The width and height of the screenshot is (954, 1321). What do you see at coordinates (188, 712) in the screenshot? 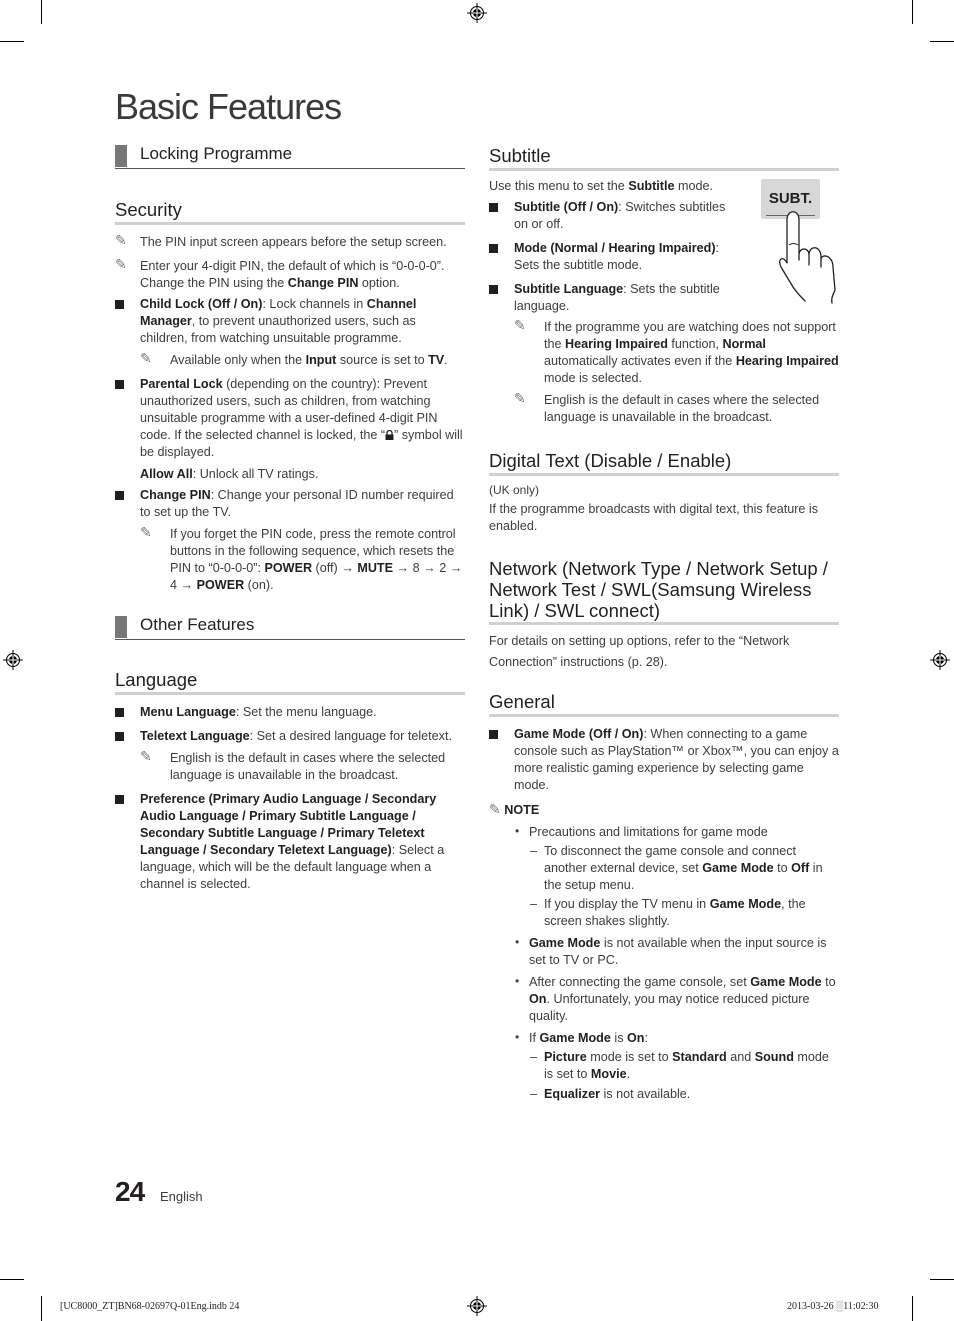
I see `bold-term: Menu Language` at bounding box center [188, 712].